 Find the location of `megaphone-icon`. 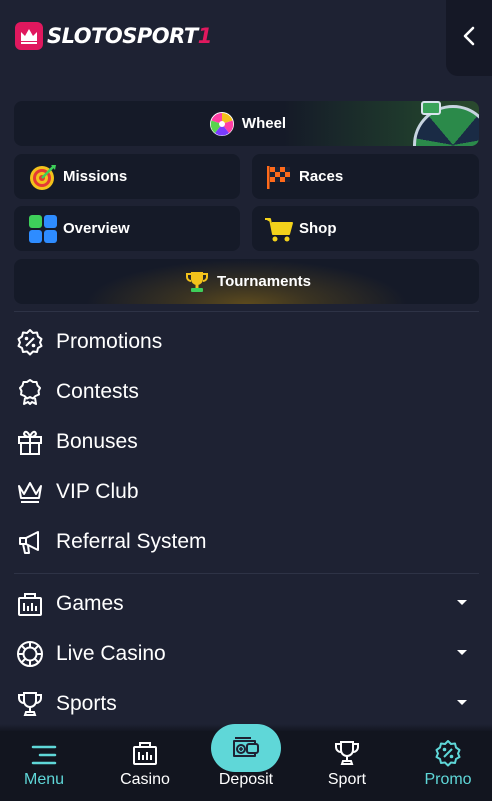

megaphone-icon is located at coordinates (30, 542).